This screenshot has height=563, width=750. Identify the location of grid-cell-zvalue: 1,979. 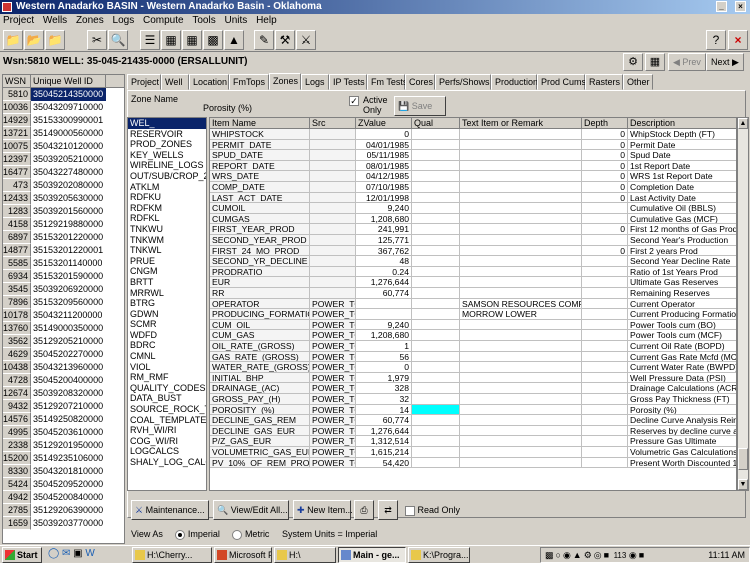
(384, 378).